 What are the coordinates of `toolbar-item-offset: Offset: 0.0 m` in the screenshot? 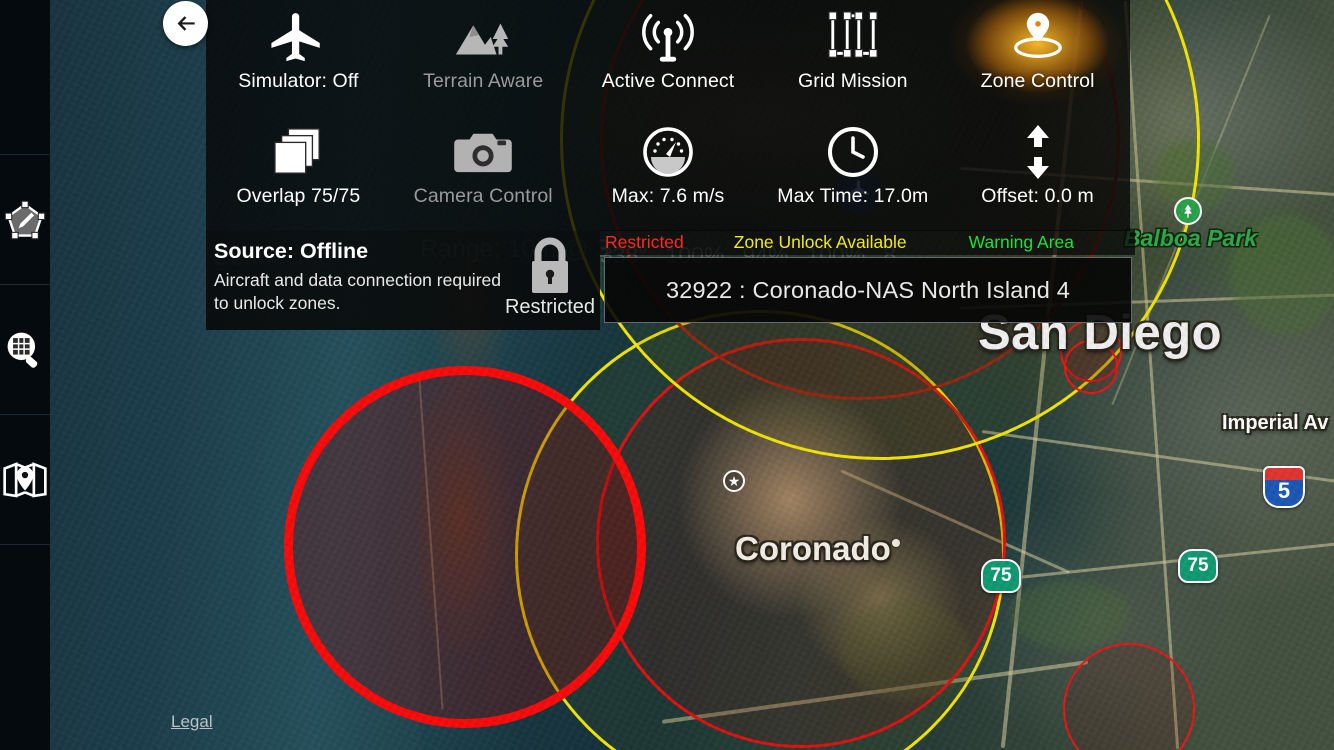 It's located at (1037, 173).